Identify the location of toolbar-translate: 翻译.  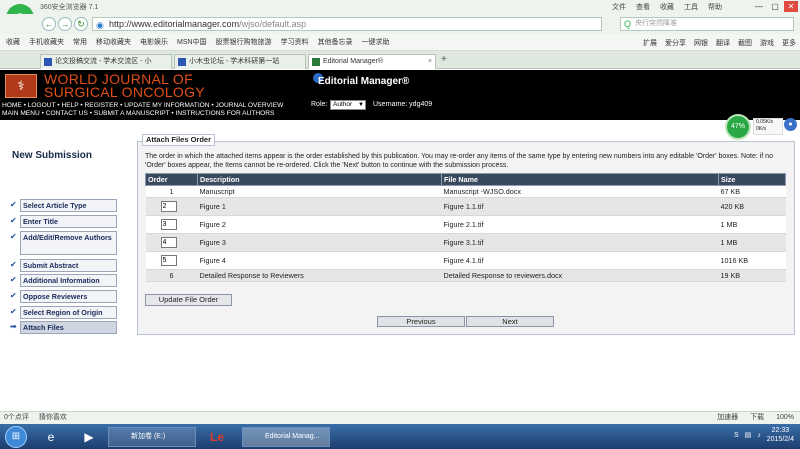
(723, 43).